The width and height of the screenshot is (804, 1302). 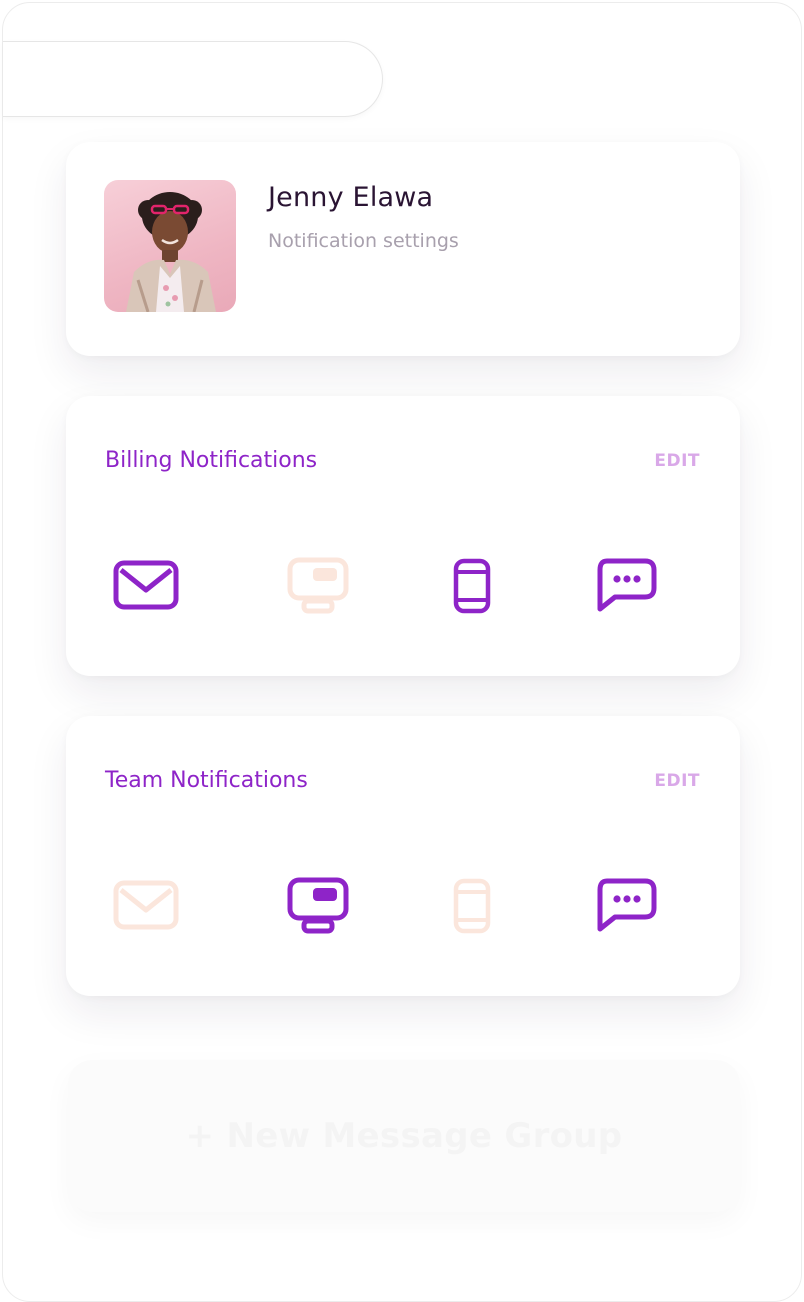 I want to click on billing-edit-button: EDIT, so click(x=677, y=461).